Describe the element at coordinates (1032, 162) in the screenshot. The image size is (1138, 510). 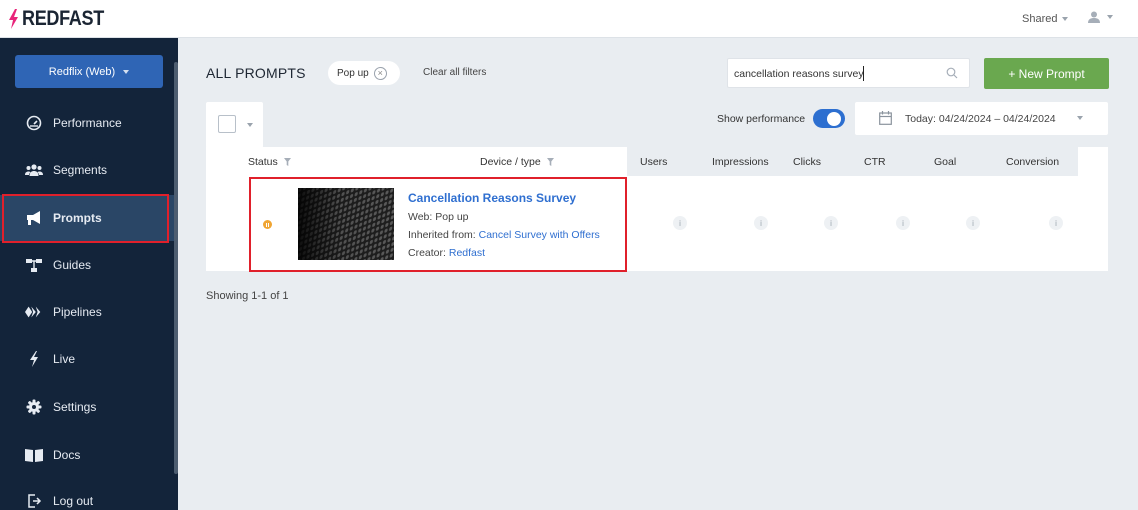
I see `column-header-conversion: Conversion` at that location.